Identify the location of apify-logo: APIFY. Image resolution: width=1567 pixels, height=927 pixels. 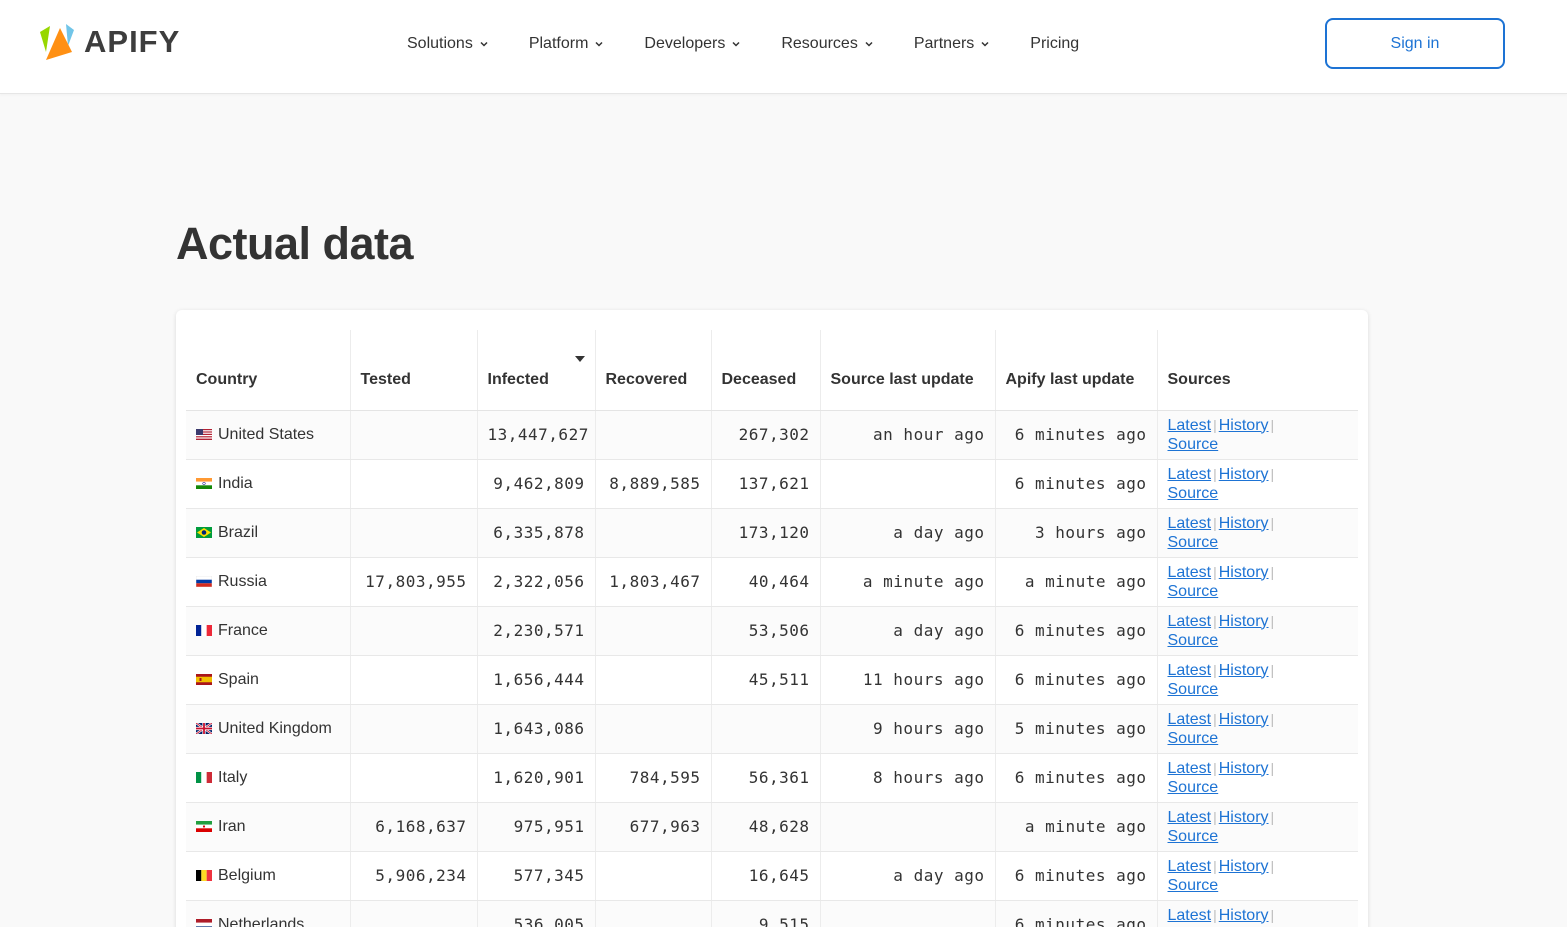
(109, 42).